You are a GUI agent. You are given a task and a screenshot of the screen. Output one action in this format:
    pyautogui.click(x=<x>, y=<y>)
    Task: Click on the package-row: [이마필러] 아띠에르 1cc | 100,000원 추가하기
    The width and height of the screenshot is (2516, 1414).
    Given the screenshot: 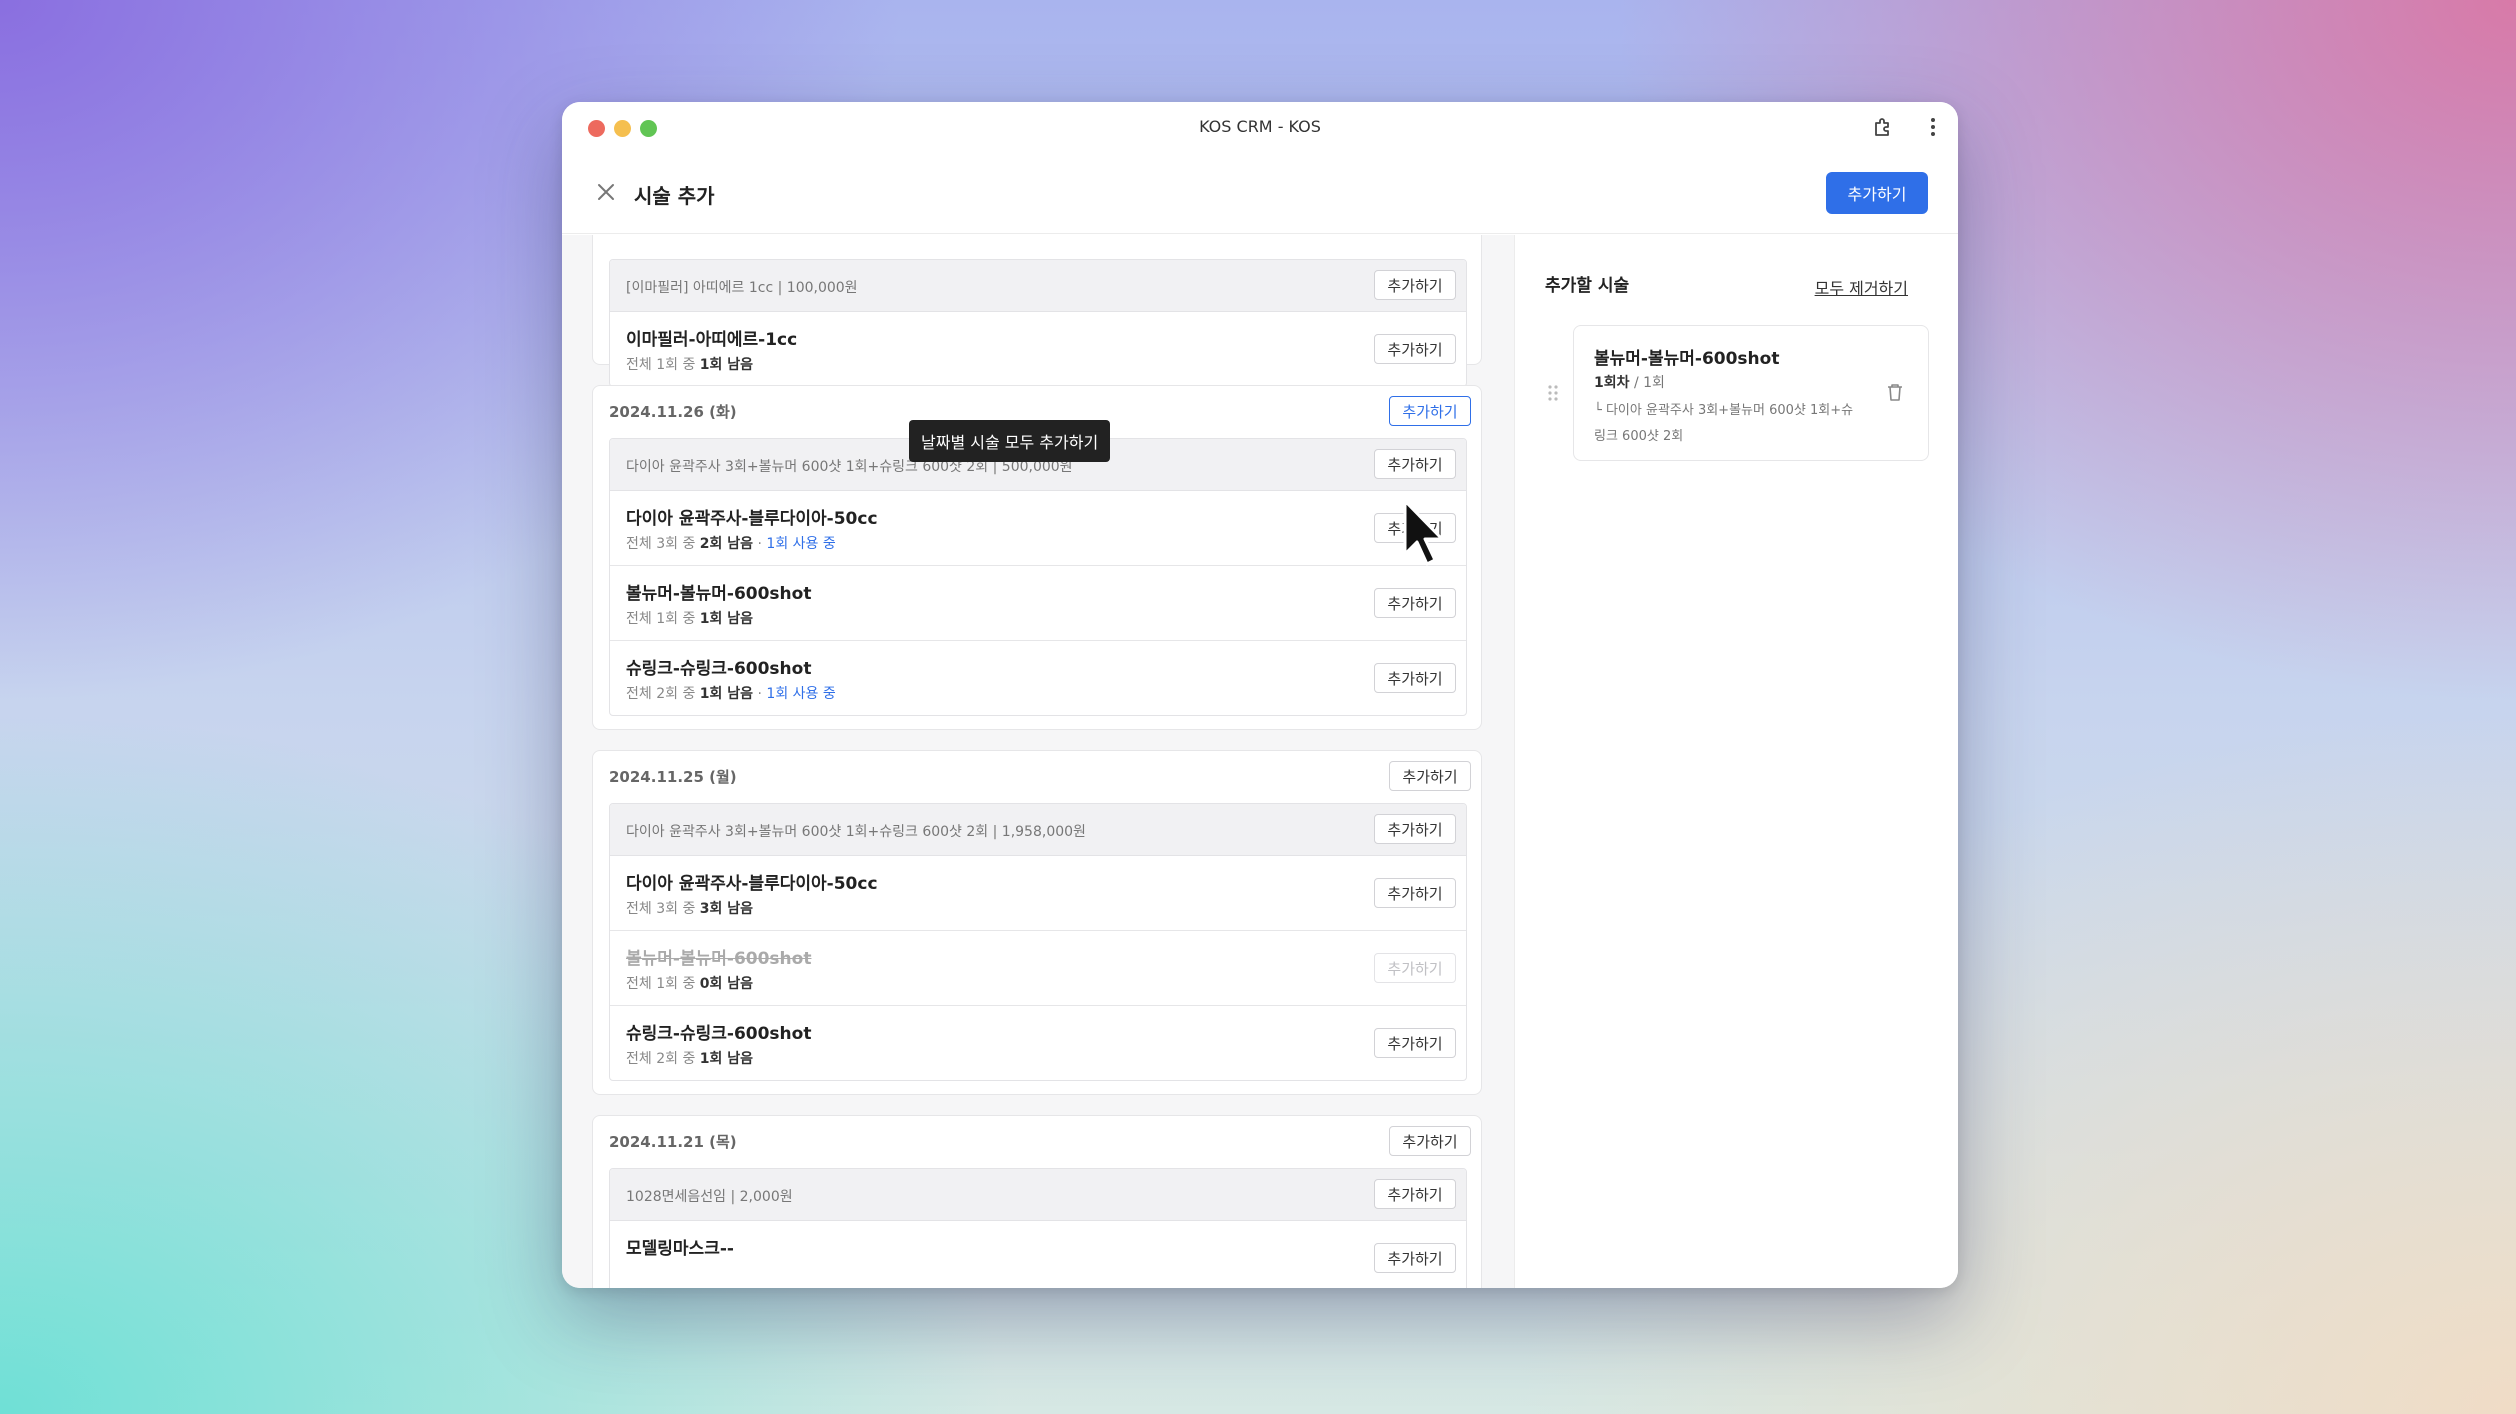 What is the action you would take?
    pyautogui.click(x=1038, y=286)
    